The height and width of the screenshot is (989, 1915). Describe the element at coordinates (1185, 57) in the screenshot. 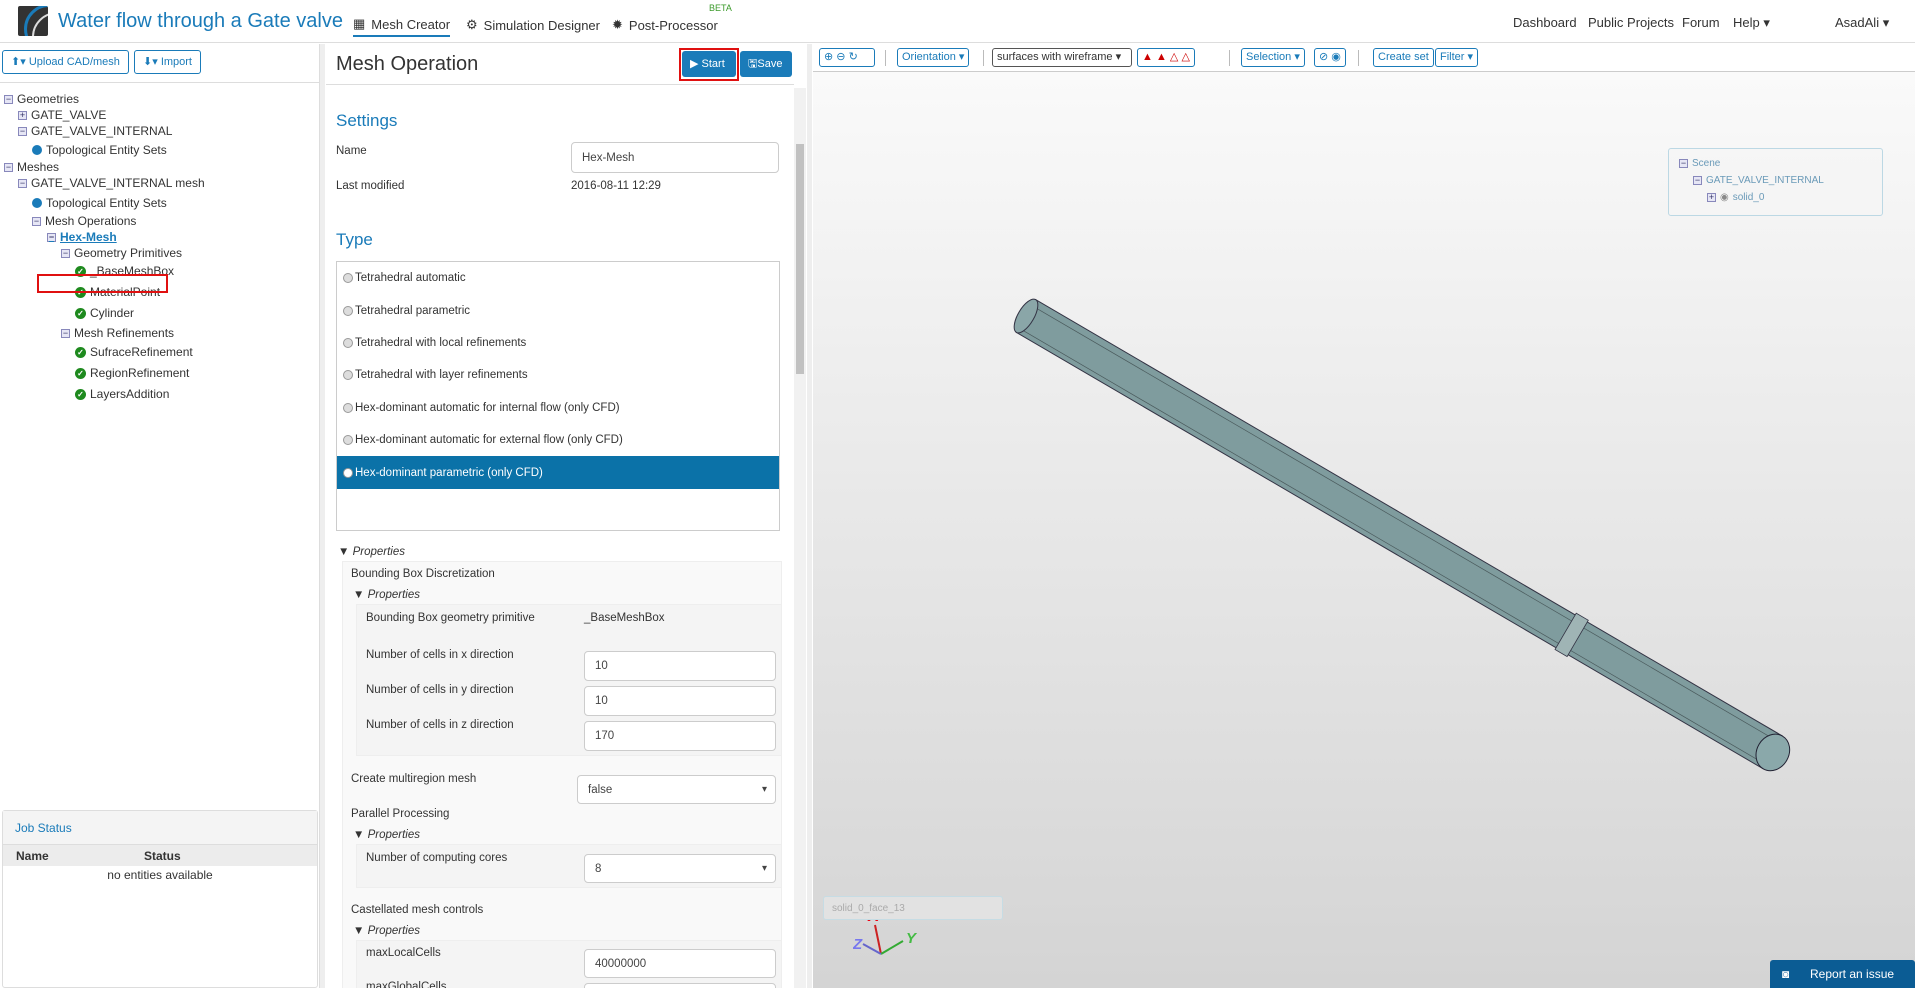

I see `points-icon: △` at that location.